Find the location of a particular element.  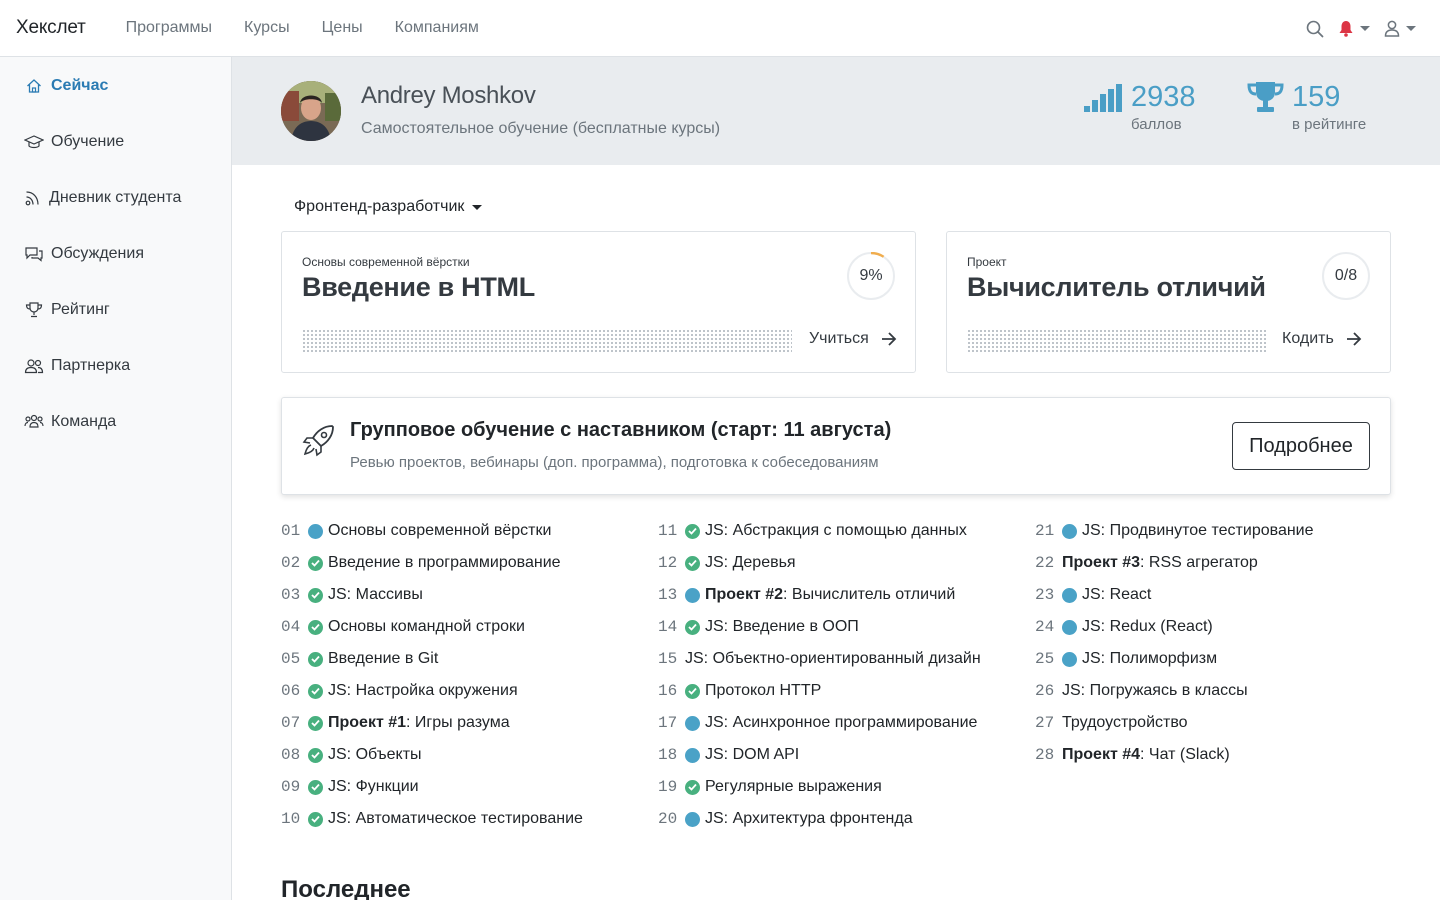

course-list-item: 27 Трудоустройство is located at coordinates (1174, 723).